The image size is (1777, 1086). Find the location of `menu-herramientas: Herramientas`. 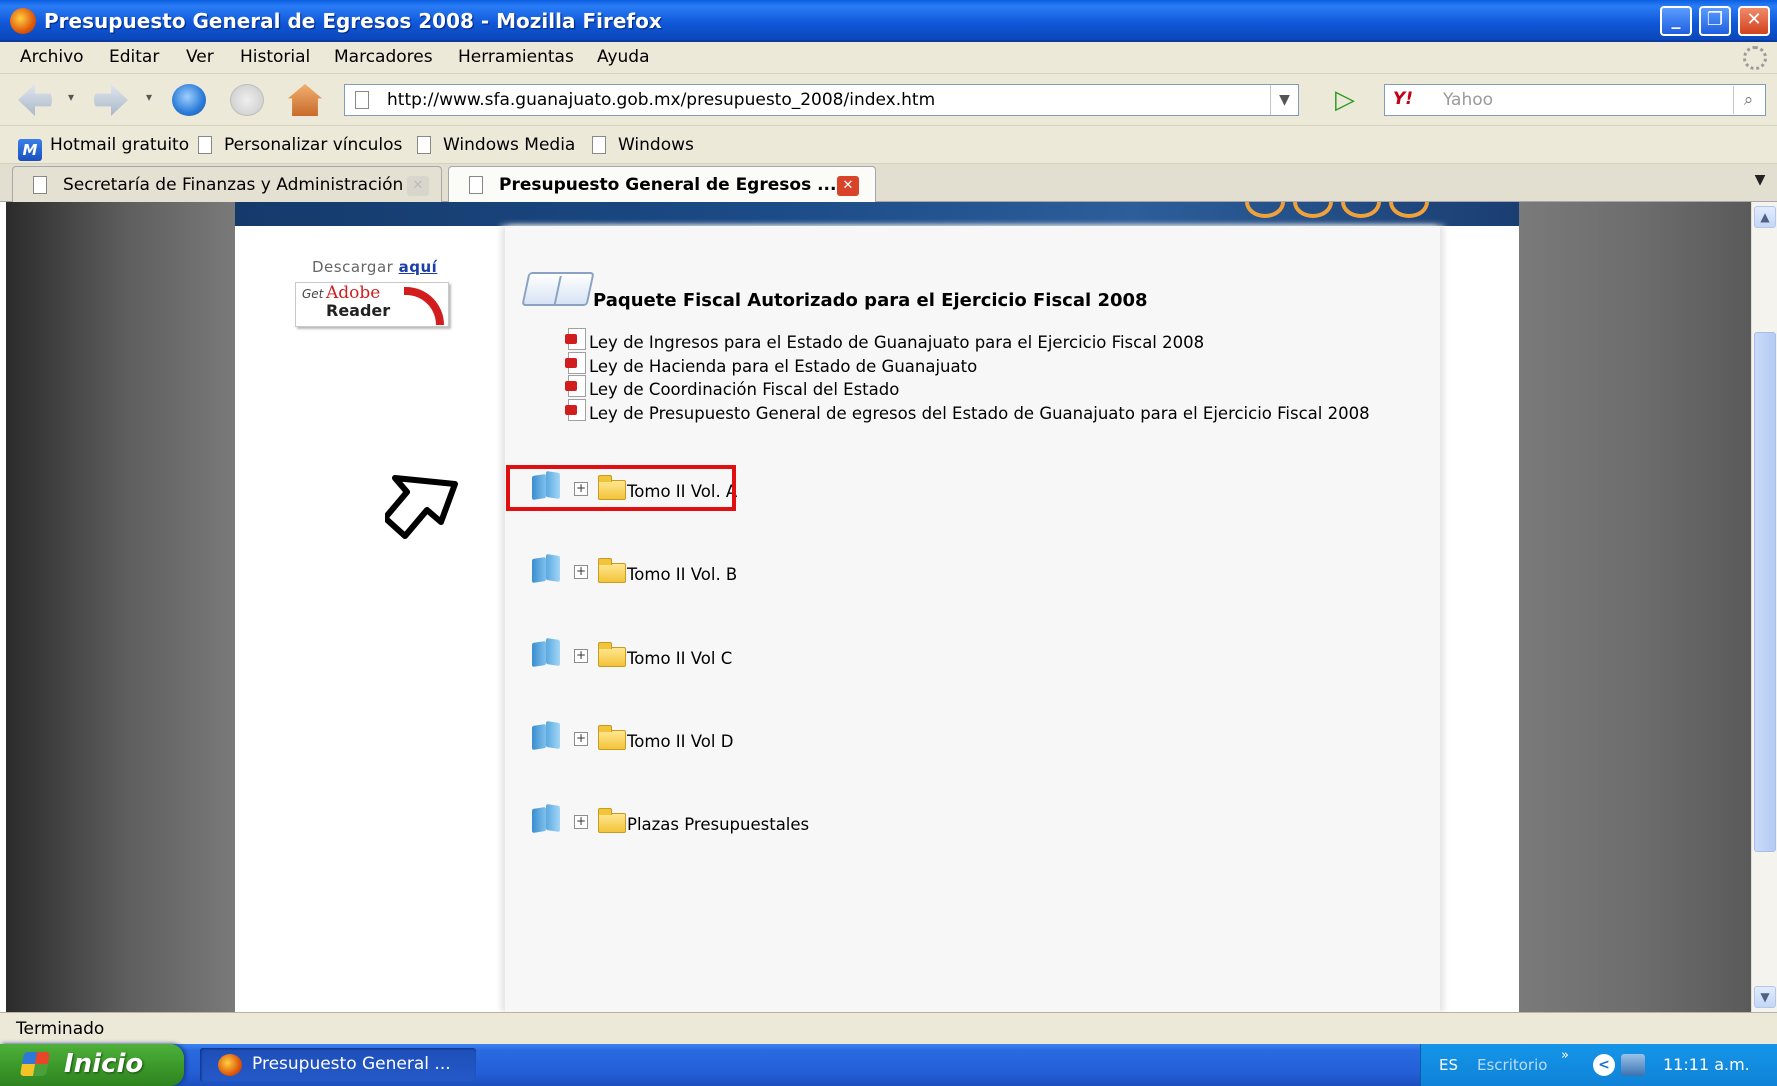

menu-herramientas: Herramientas is located at coordinates (516, 57).